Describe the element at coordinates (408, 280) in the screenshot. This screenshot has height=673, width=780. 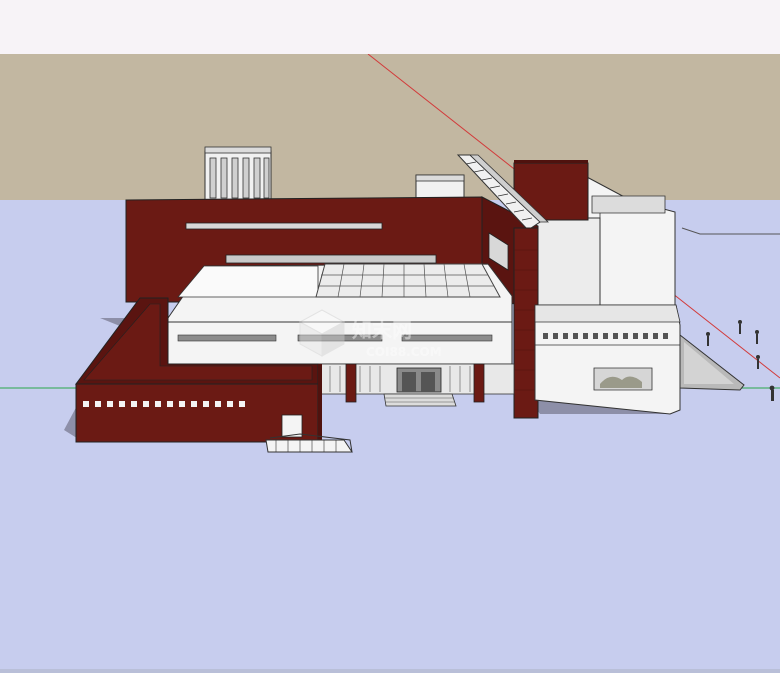
I see `skylight-grid` at that location.